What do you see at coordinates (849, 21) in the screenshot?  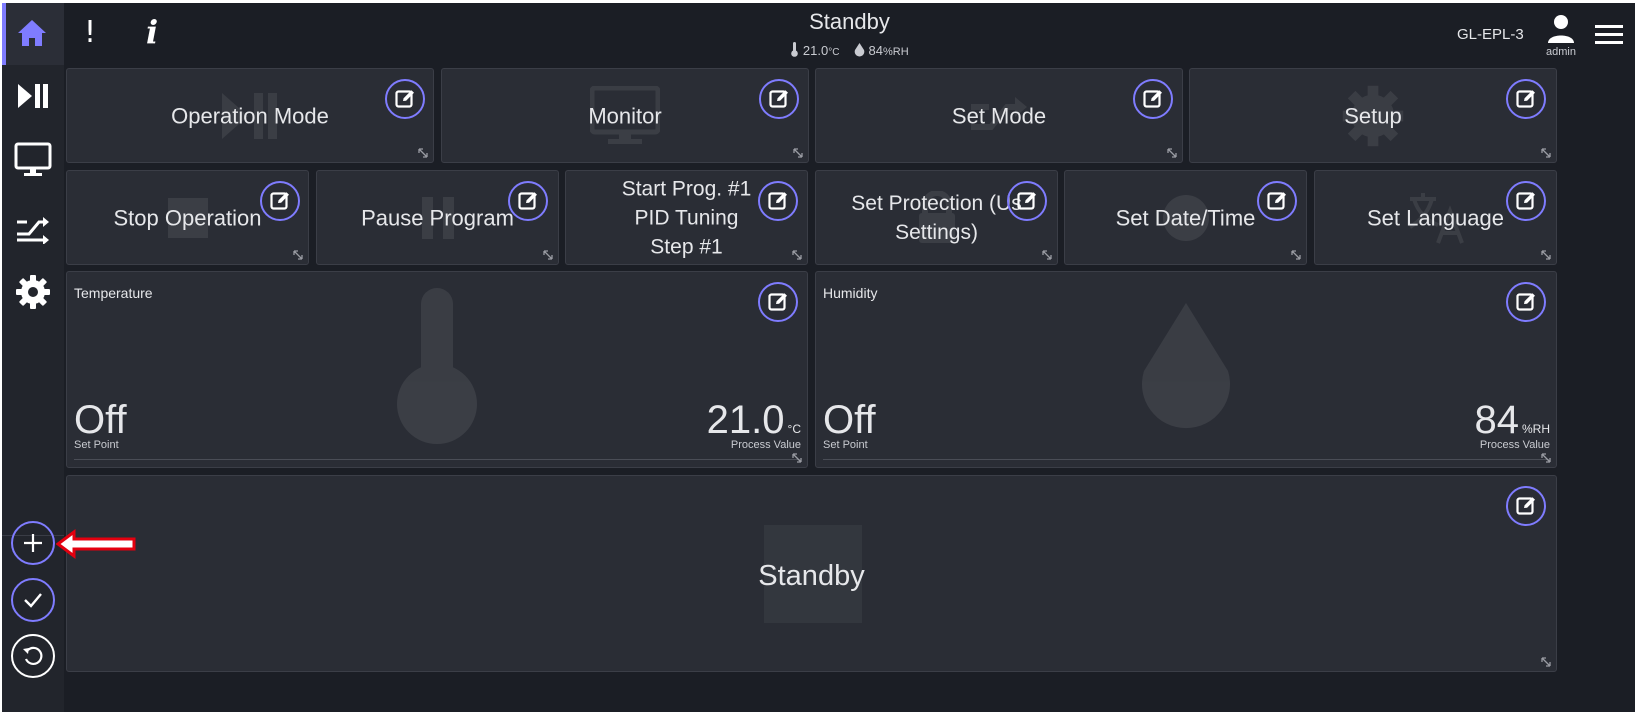 I see `status-title: Standby` at bounding box center [849, 21].